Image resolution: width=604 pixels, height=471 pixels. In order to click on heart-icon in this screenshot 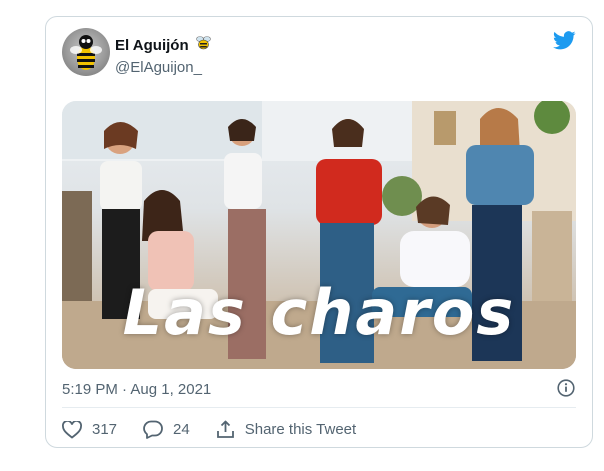, I will do `click(72, 429)`.